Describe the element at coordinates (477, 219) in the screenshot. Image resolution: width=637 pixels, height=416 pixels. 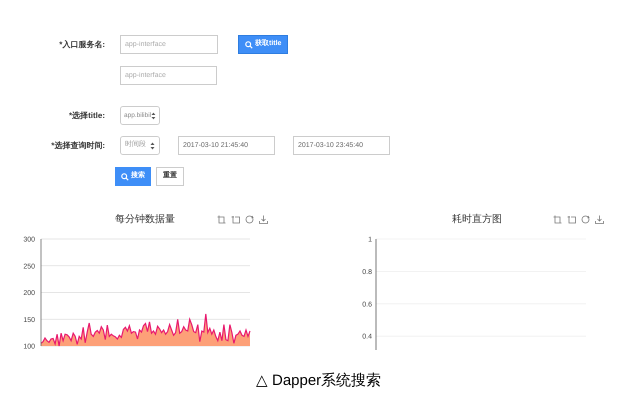
I see `chart-title: 耗时直方图` at that location.